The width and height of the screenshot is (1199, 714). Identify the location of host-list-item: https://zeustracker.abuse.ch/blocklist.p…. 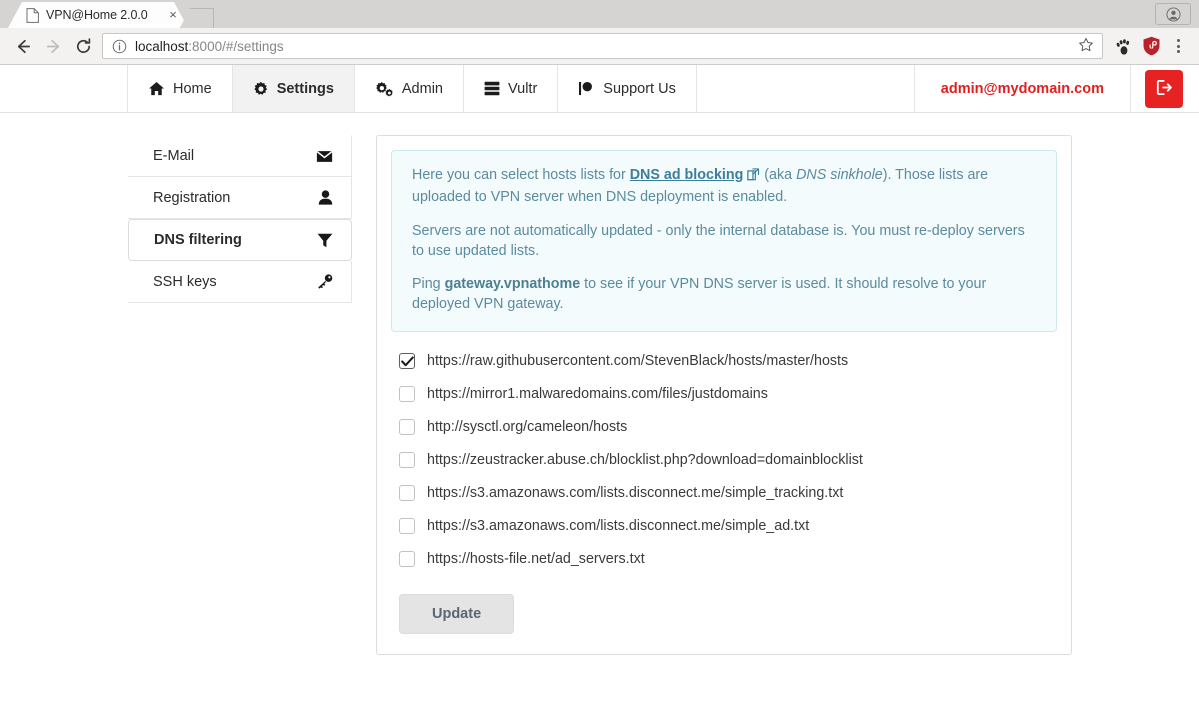
(728, 460).